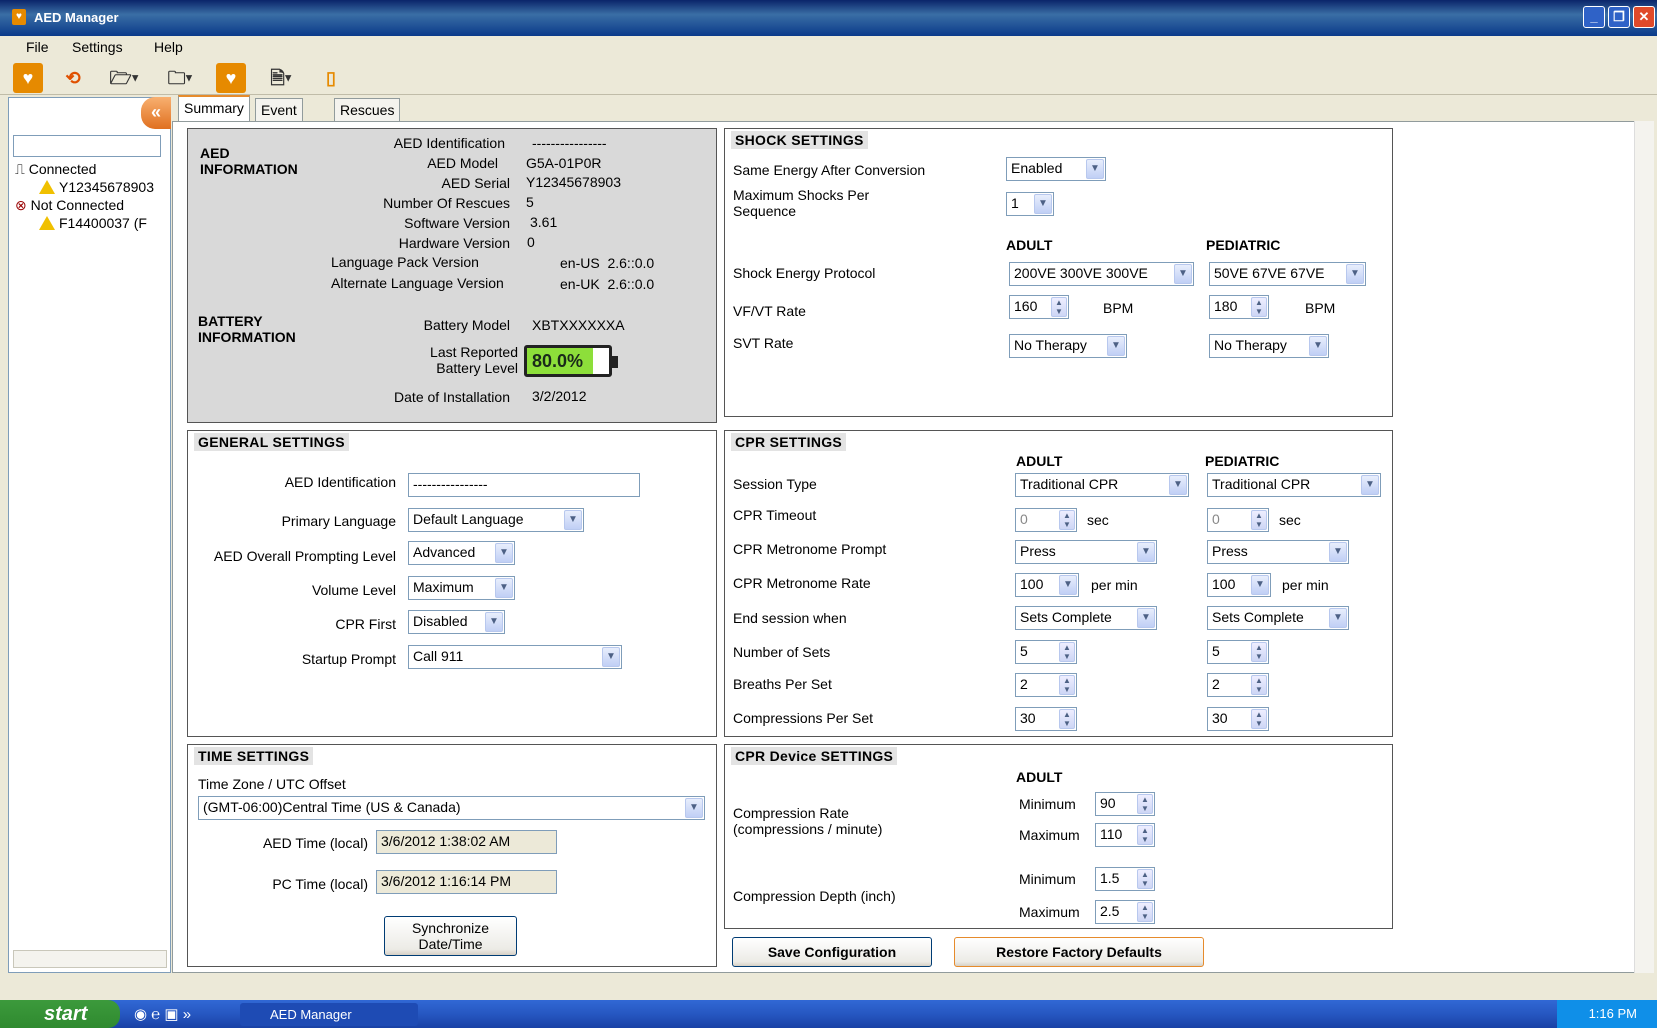  I want to click on pediatric-end-session-select: Sets Complete ▼, so click(1278, 618).